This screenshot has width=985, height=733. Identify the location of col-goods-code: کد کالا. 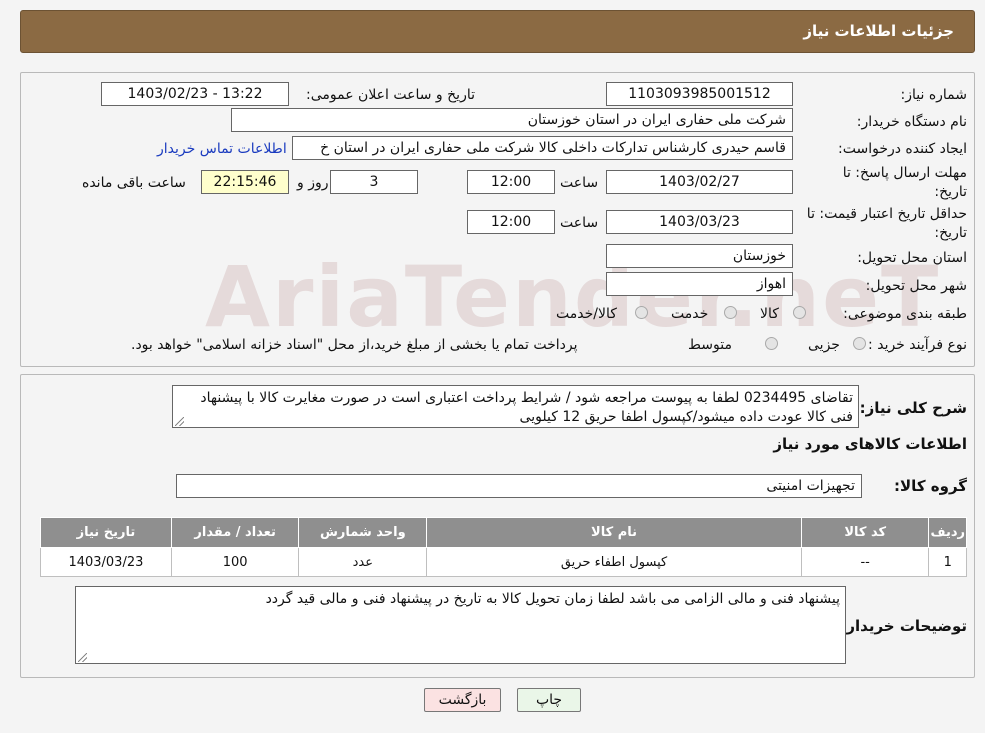
(865, 532).